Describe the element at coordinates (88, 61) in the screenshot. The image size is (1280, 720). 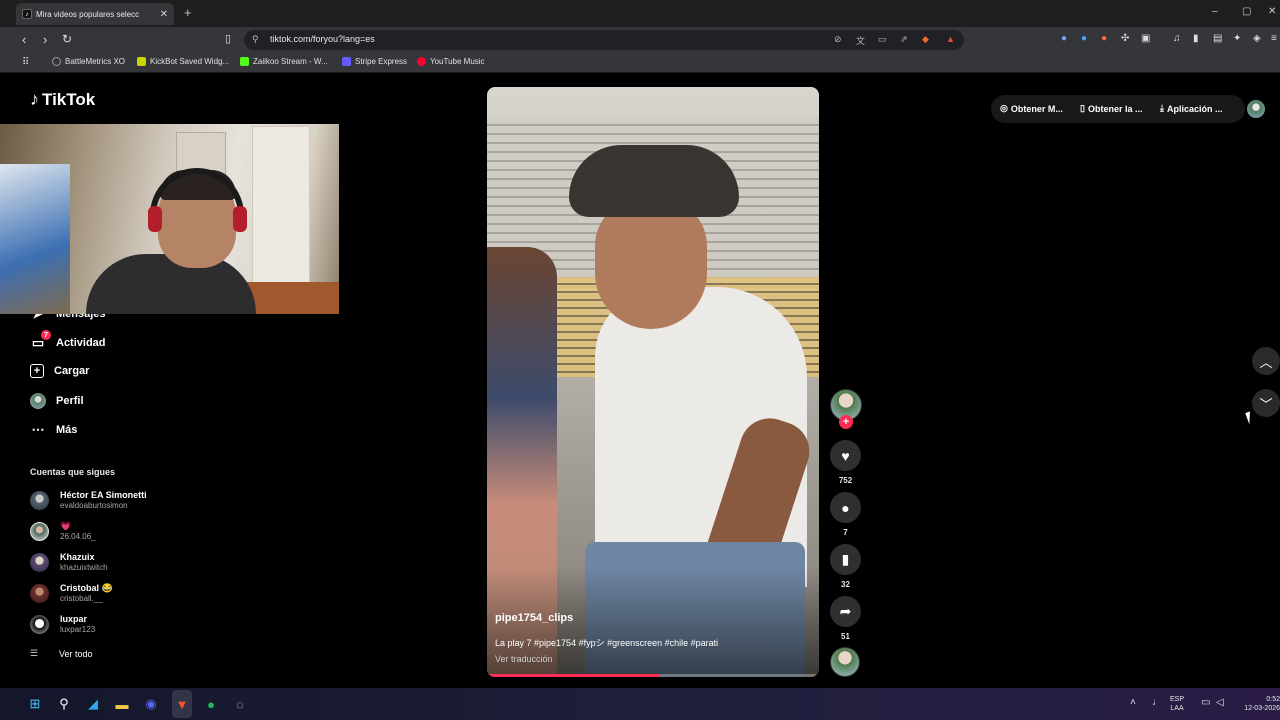
I see `bookmark-item: BattleMetrics XO` at that location.